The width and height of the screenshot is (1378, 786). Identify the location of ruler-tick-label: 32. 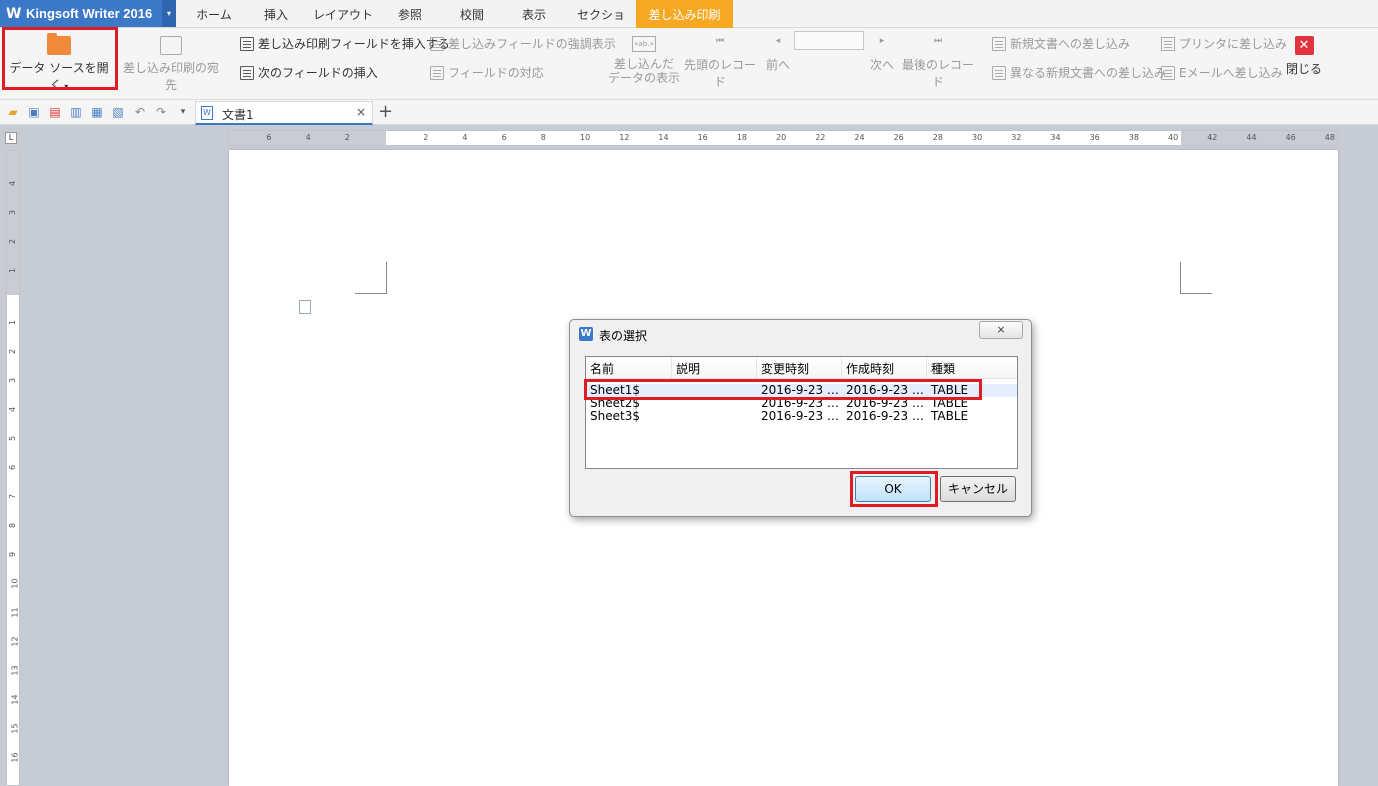
(1016, 137).